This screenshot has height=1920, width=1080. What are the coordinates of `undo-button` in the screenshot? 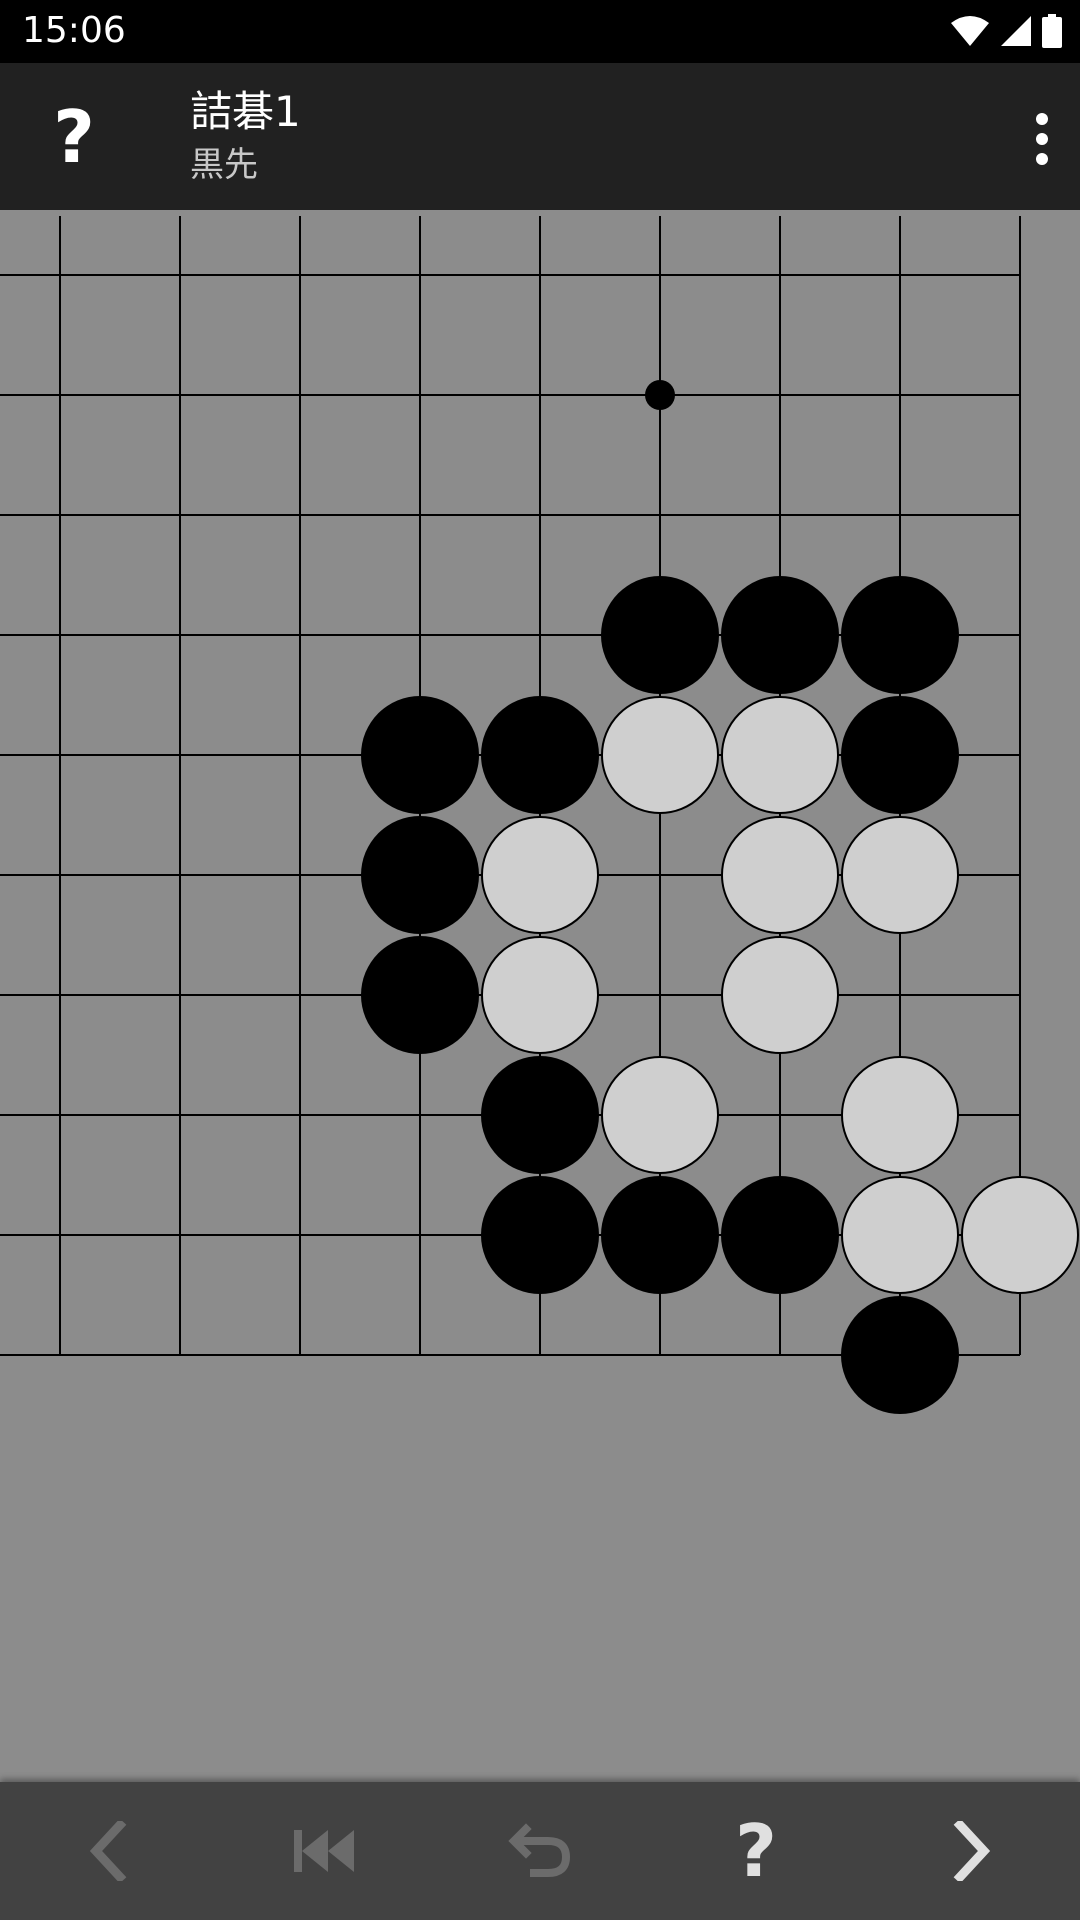 It's located at (540, 1851).